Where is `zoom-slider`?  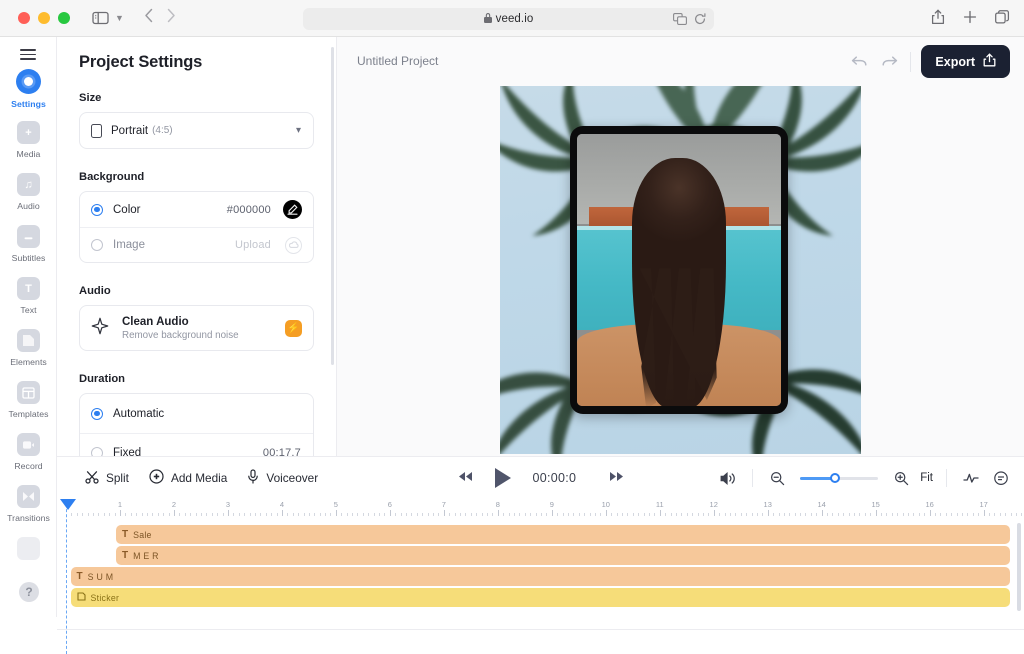 zoom-slider is located at coordinates (839, 478).